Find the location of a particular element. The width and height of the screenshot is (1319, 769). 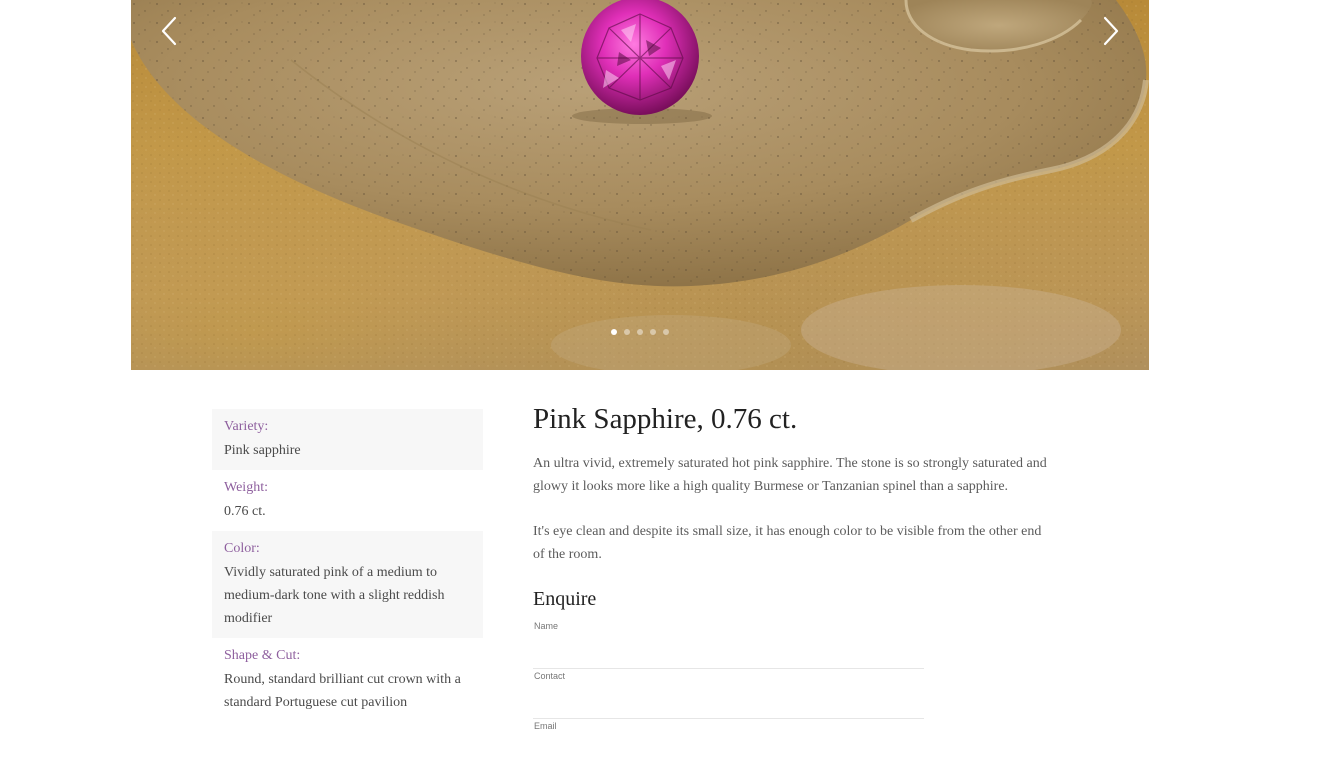

contact-field-group: Contact is located at coordinates (728, 694).